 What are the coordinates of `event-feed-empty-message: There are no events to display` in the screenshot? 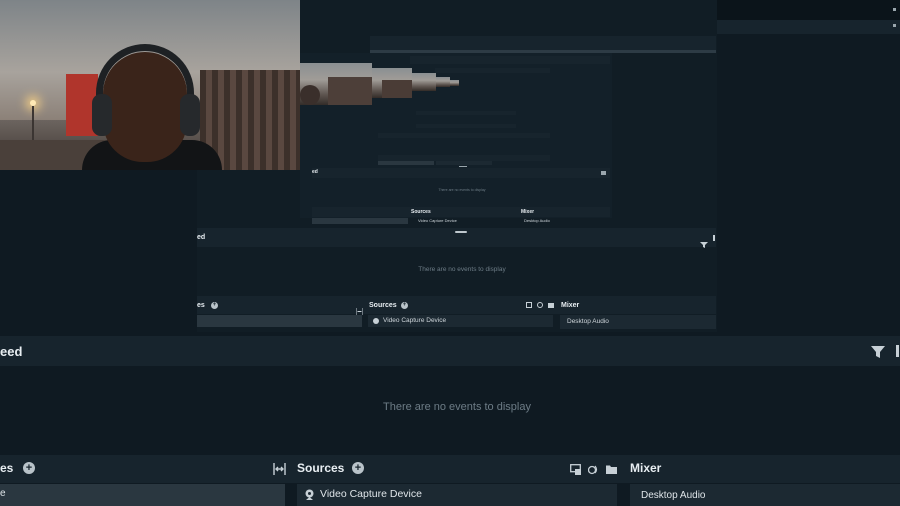 It's located at (457, 407).